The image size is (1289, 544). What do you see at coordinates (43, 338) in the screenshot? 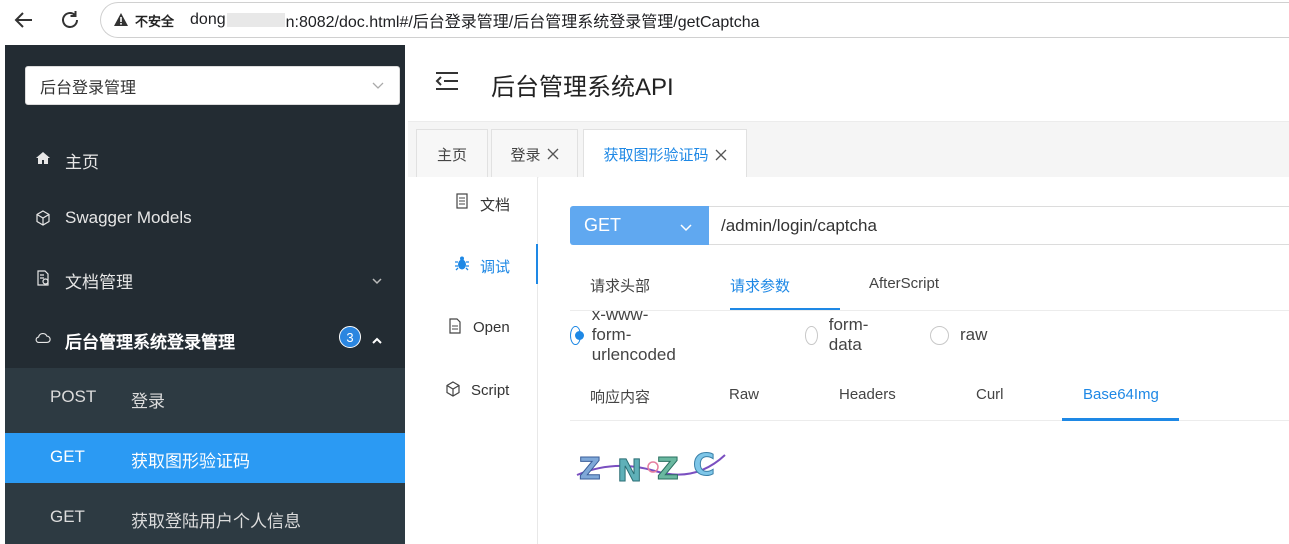
I see `cloud-icon` at bounding box center [43, 338].